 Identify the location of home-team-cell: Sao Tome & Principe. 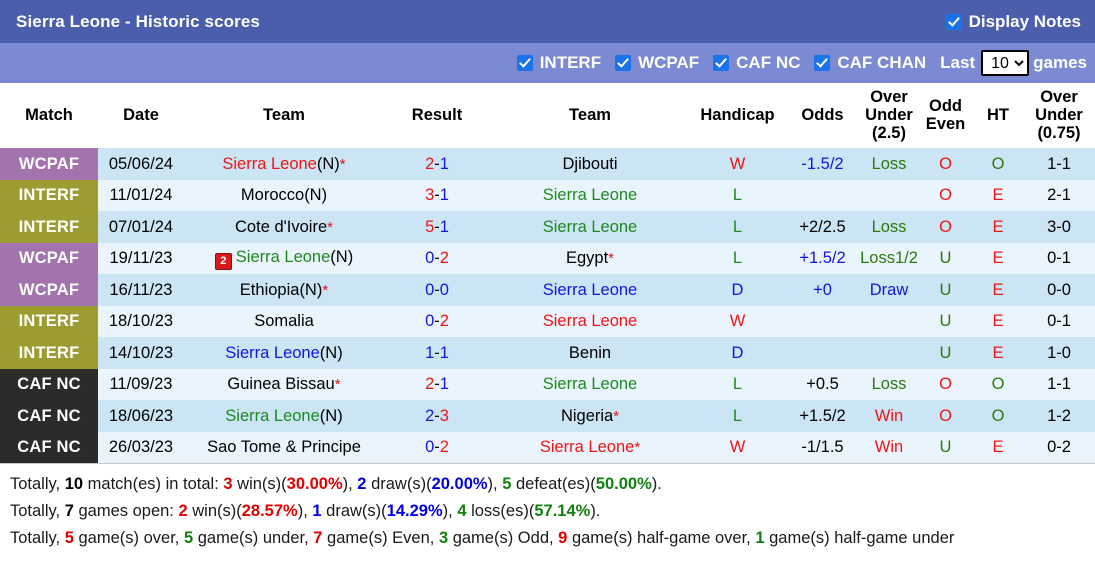
(284, 447).